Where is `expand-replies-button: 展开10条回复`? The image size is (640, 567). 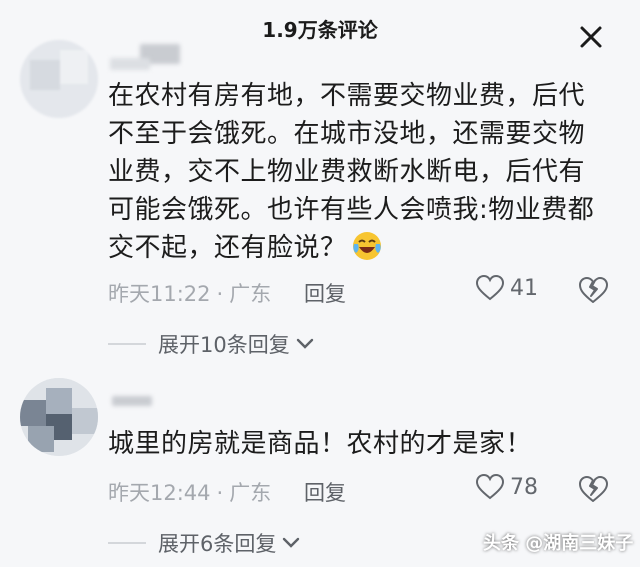 expand-replies-button: 展开10条回复 is located at coordinates (211, 344).